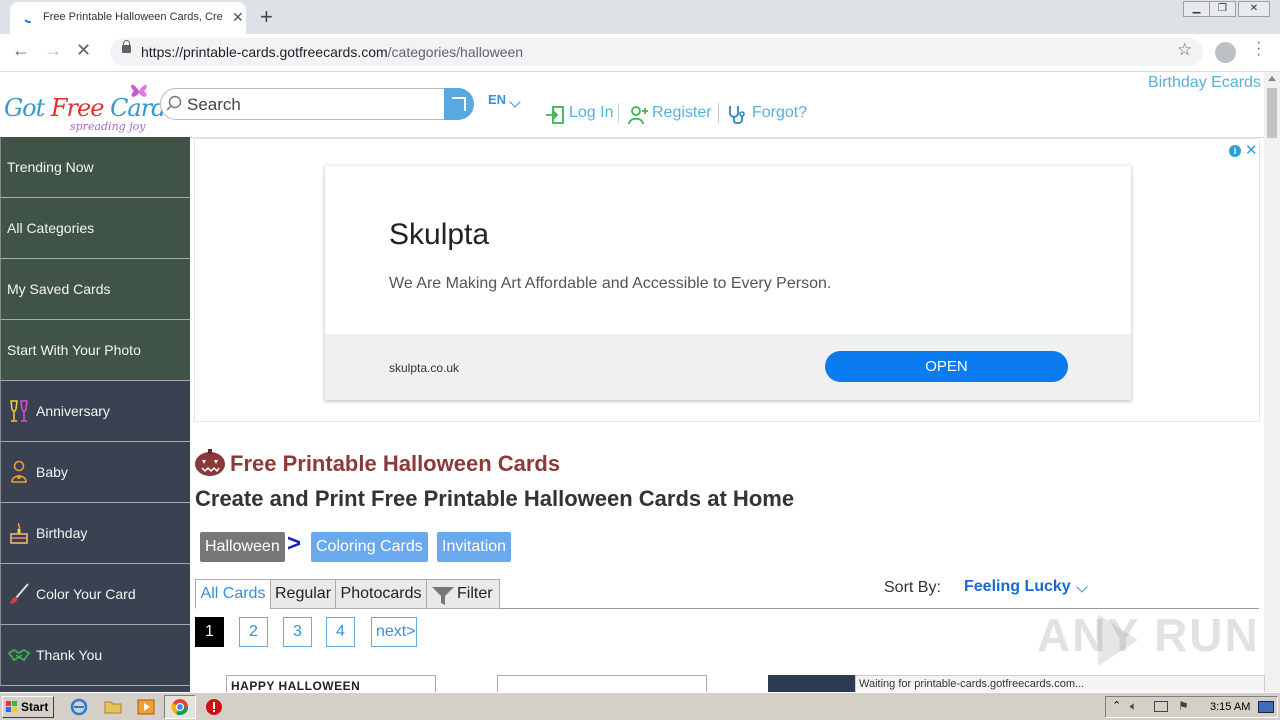  I want to click on sidebar-item-thank-you: Thank You, so click(95, 655).